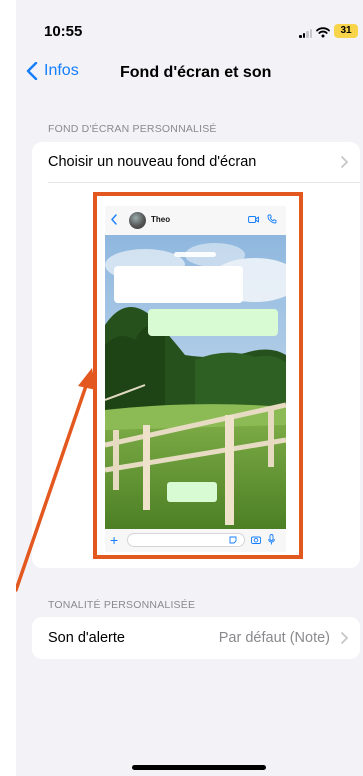 The image size is (363, 776). I want to click on wallpaper-section-header: FOND D'ÉCRAN PERSONNALISÉ, so click(132, 129).